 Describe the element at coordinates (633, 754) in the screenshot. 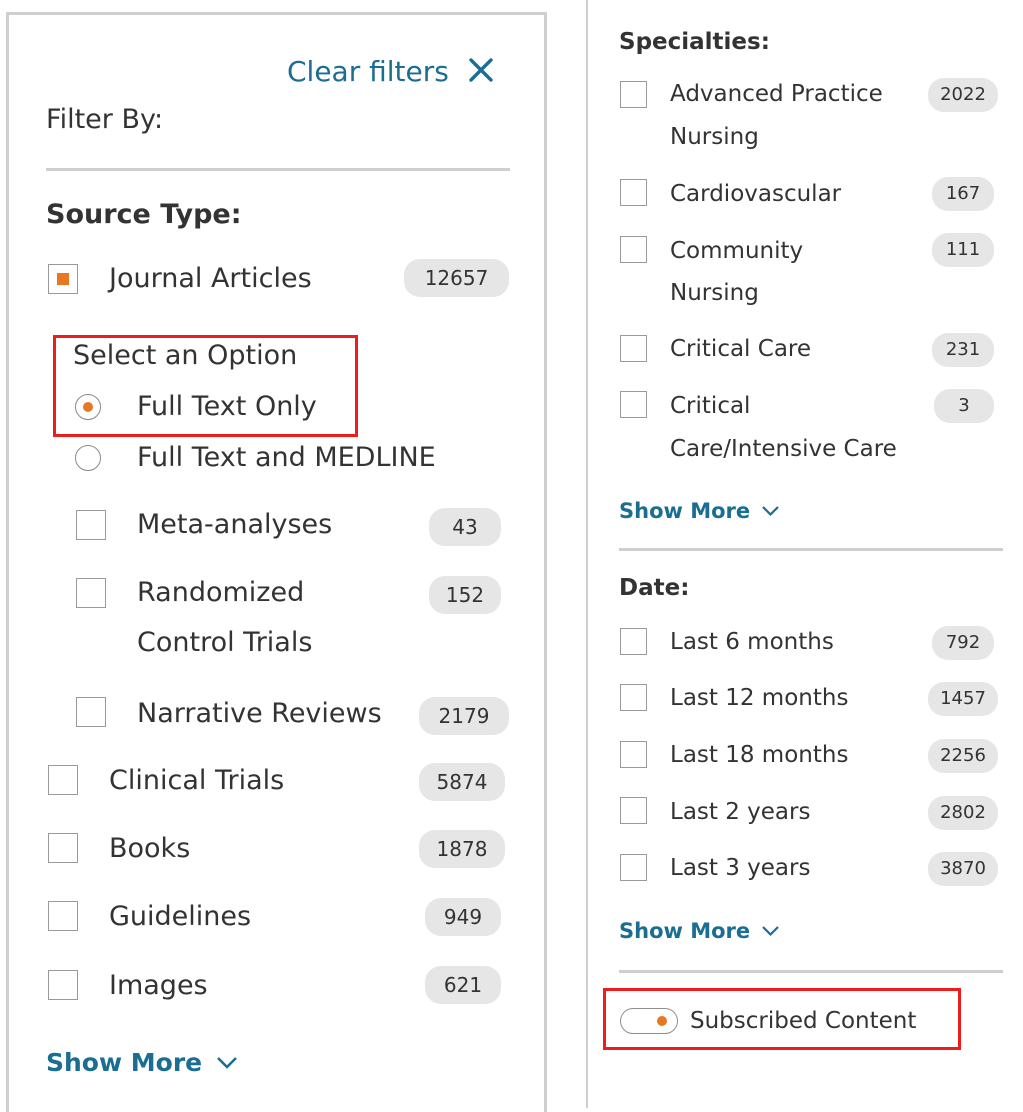

I see `last-18-months-checkbox` at that location.